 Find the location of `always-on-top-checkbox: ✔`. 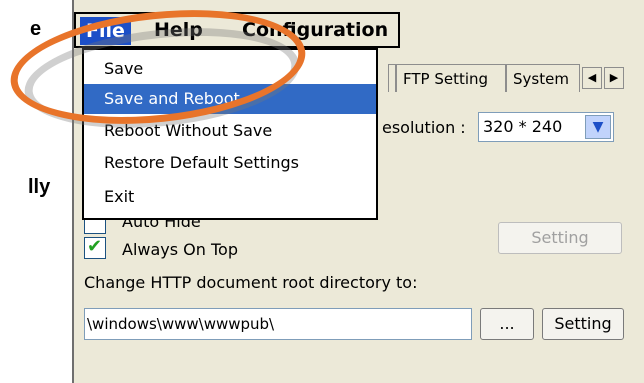

always-on-top-checkbox: ✔ is located at coordinates (95, 247).